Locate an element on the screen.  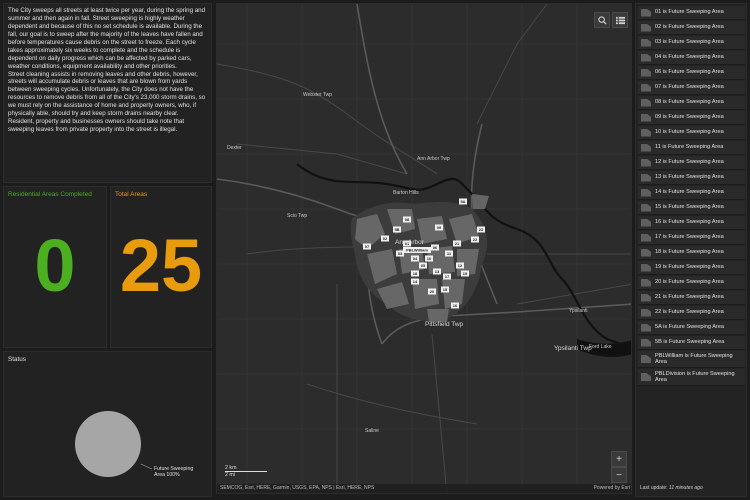
legend-item-label: 11 is Future Sweeping Area is located at coordinates (689, 147).